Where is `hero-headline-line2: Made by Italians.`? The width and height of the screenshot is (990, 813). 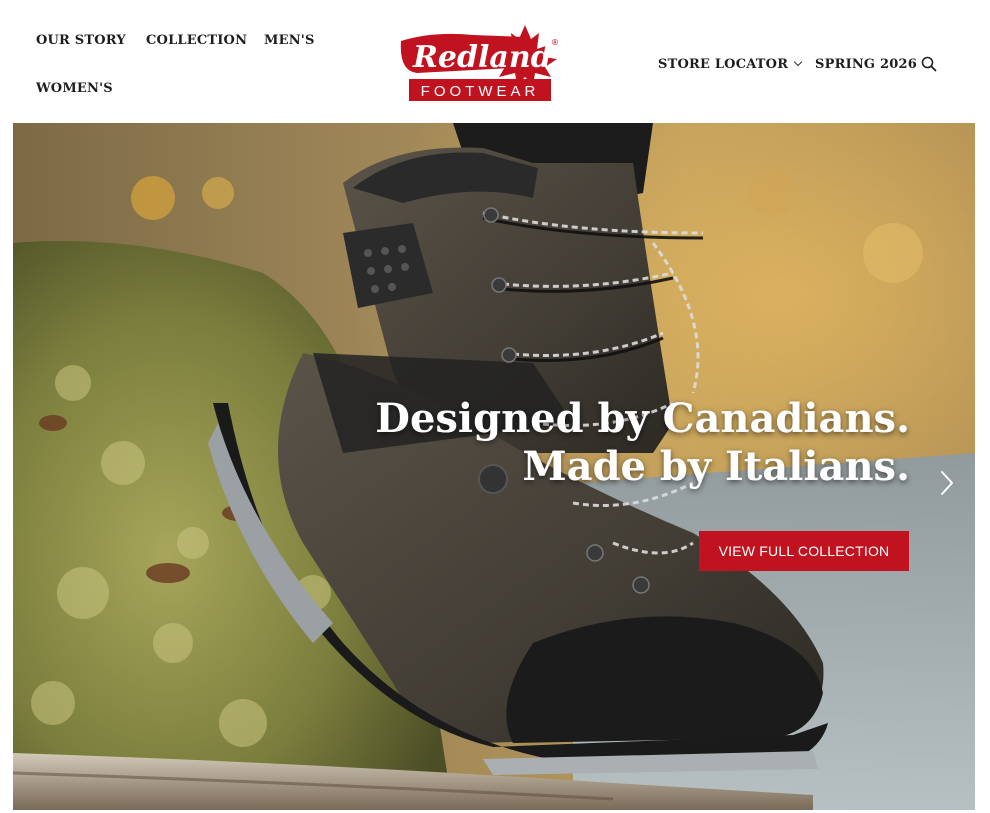
hero-headline-line2: Made by Italians. is located at coordinates (716, 466).